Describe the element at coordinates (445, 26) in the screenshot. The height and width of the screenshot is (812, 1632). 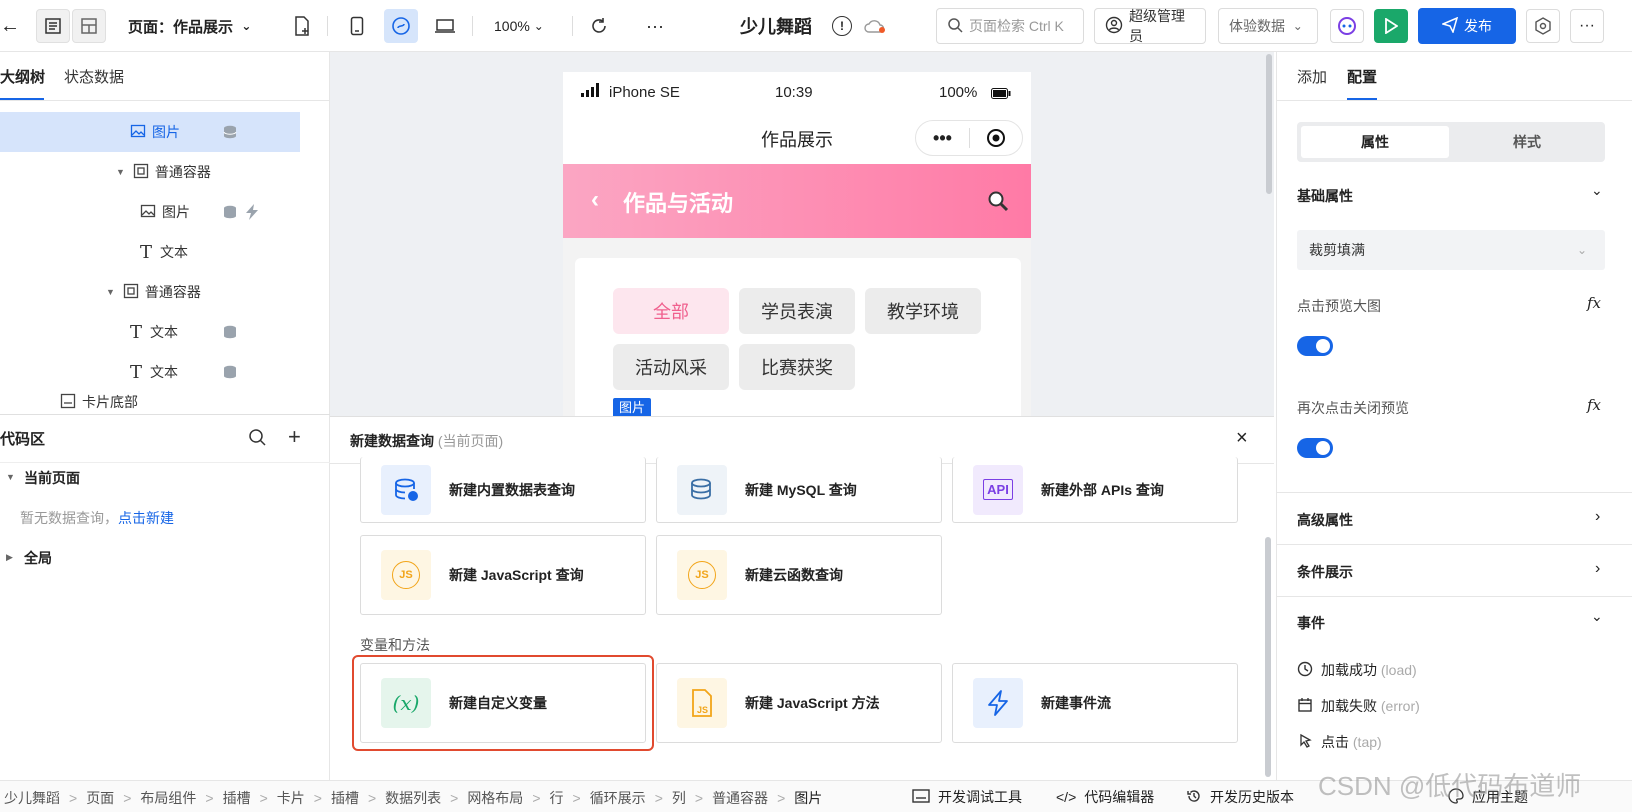
I see `desktop-view-icon` at that location.